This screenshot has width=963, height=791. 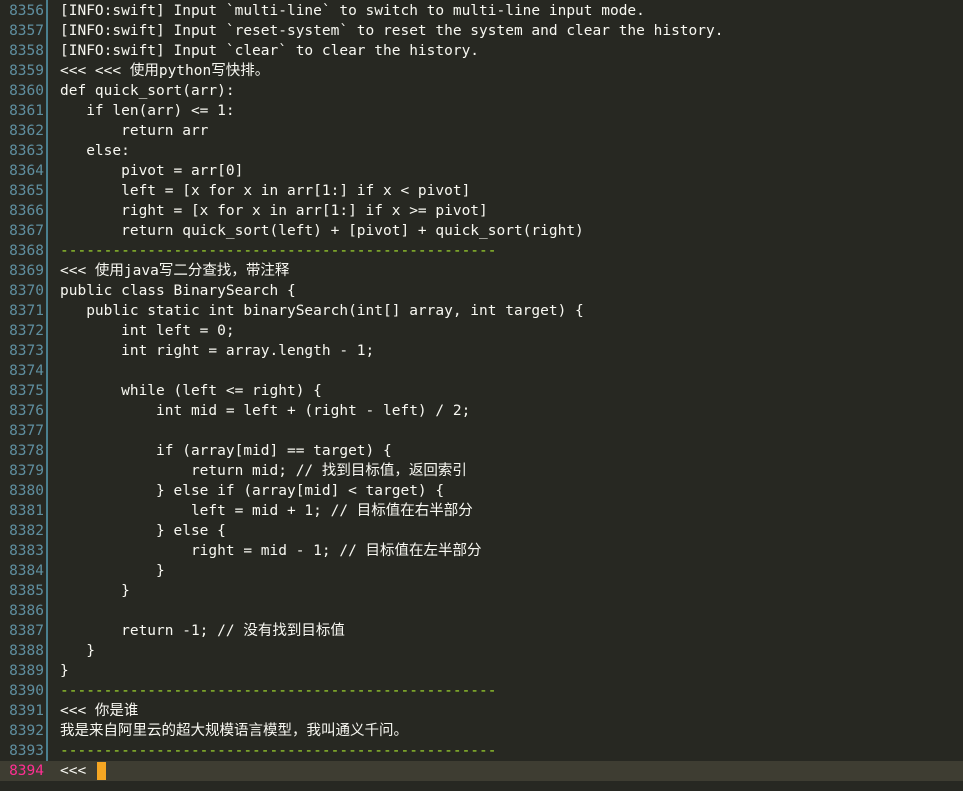 What do you see at coordinates (265, 411) in the screenshot?
I see `line-text: int mid = left + (right - left) / 2;` at bounding box center [265, 411].